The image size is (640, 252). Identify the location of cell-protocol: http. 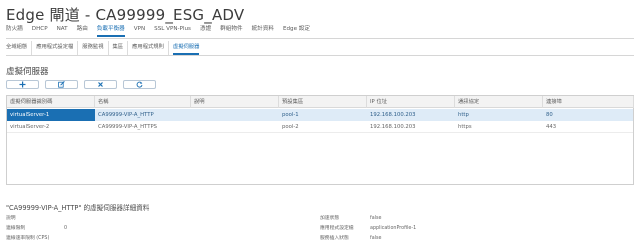
(463, 115).